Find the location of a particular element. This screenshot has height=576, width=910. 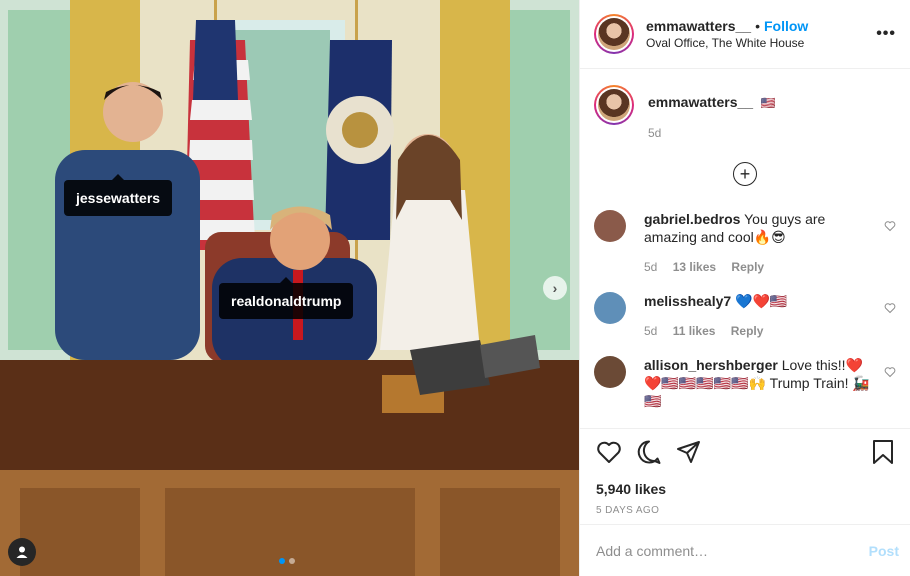

plus-circle-icon: + is located at coordinates (745, 174).